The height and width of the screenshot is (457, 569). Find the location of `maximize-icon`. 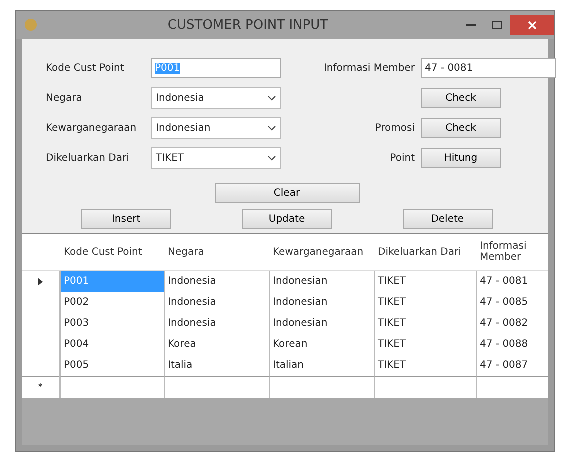

maximize-icon is located at coordinates (497, 25).